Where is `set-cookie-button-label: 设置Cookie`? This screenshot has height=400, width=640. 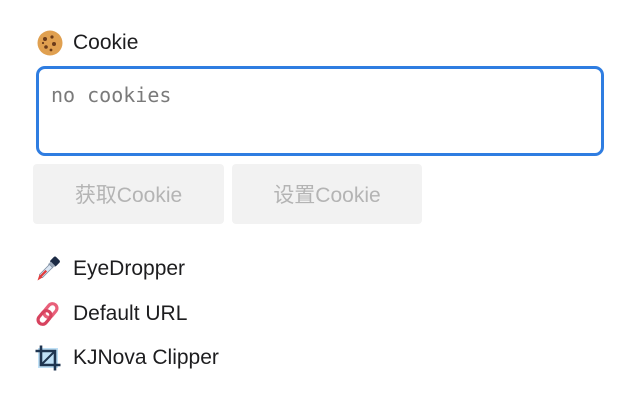
set-cookie-button-label: 设置Cookie is located at coordinates (327, 195).